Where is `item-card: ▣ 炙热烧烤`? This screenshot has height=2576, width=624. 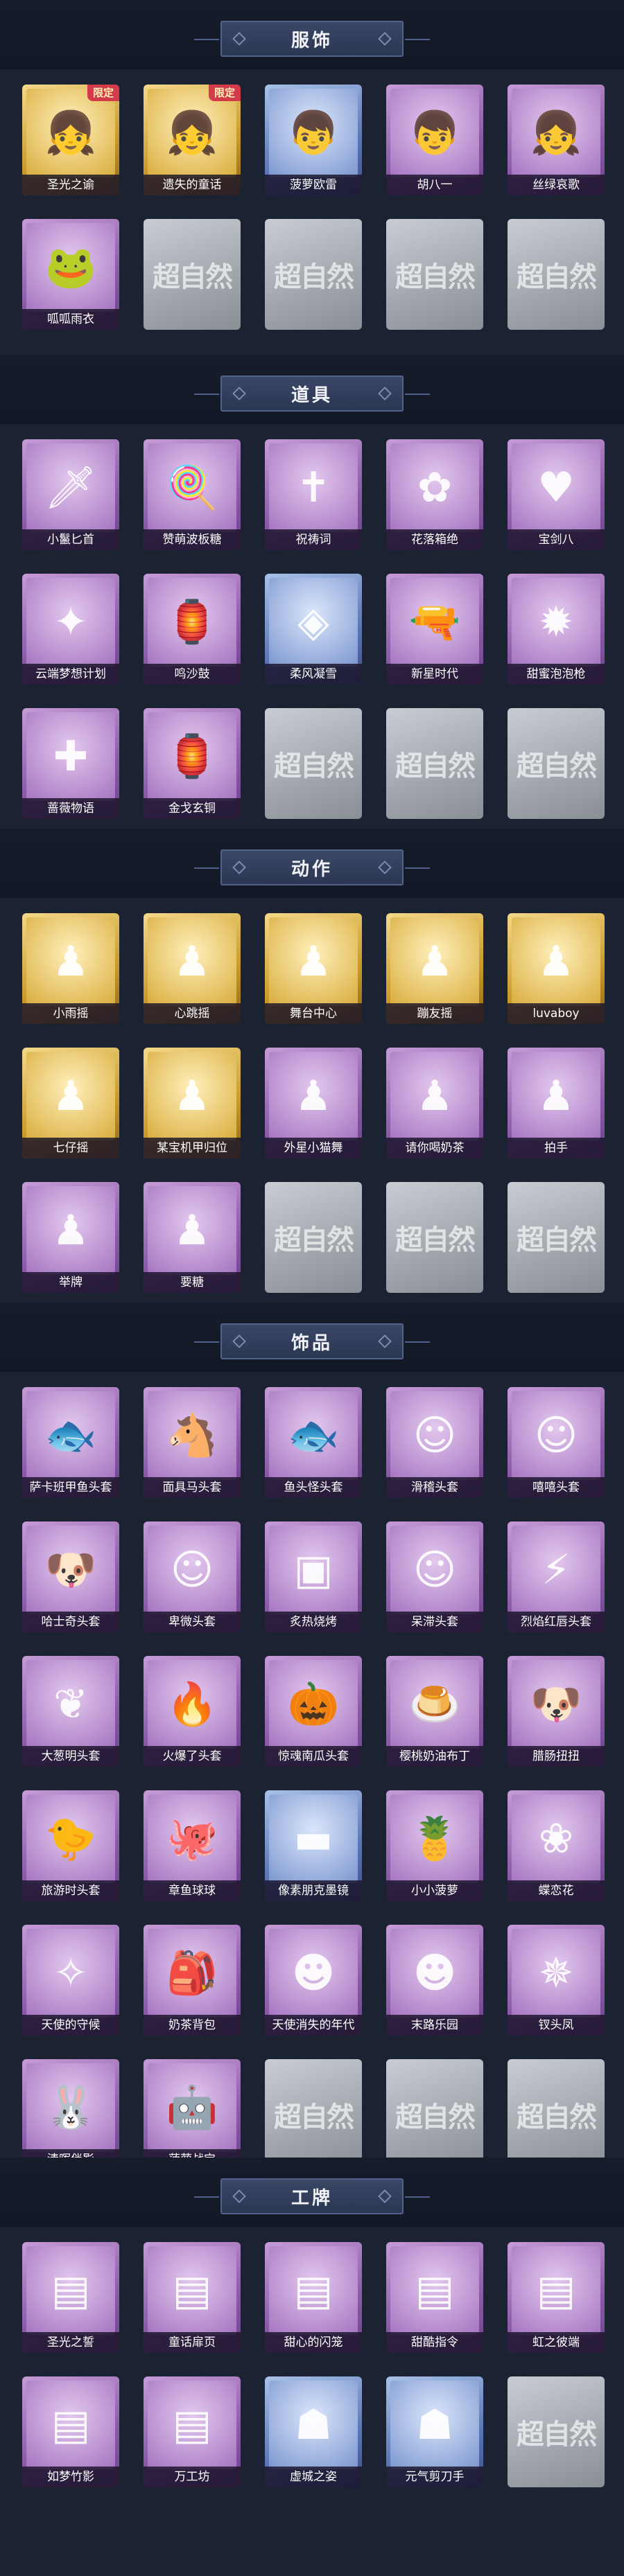 item-card: ▣ 炙热烧烤 is located at coordinates (313, 1576).